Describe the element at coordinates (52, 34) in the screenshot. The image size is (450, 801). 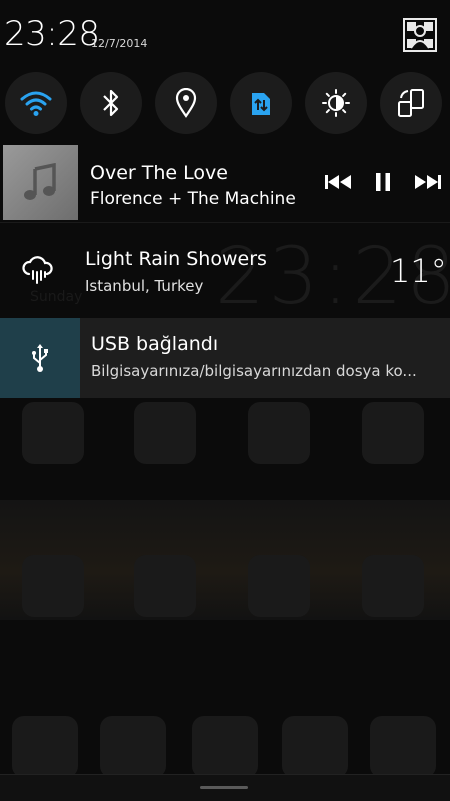
I see `clock-time: 23:28` at that location.